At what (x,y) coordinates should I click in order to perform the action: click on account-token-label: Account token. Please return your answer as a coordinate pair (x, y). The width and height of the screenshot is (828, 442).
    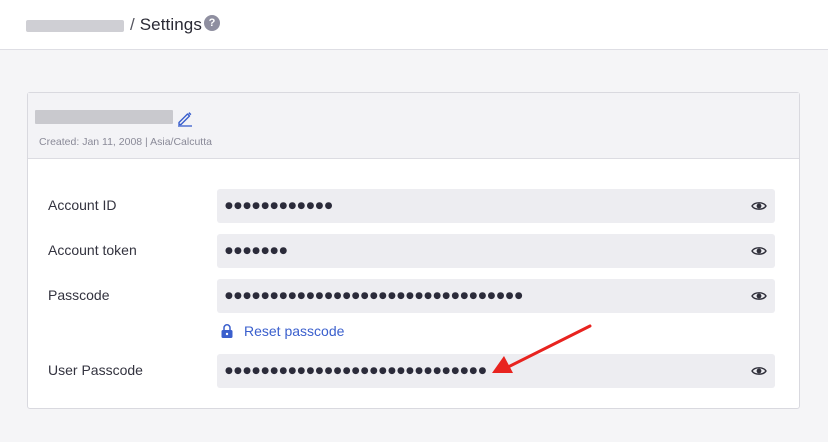
    Looking at the image, I should click on (92, 250).